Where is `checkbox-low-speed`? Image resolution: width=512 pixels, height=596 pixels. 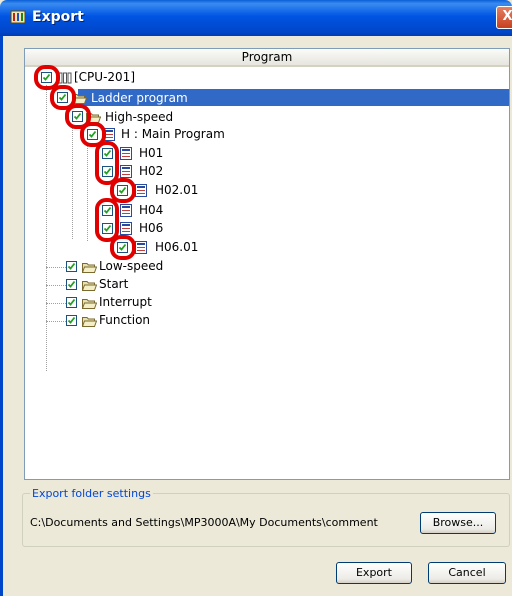
checkbox-low-speed is located at coordinates (71, 266).